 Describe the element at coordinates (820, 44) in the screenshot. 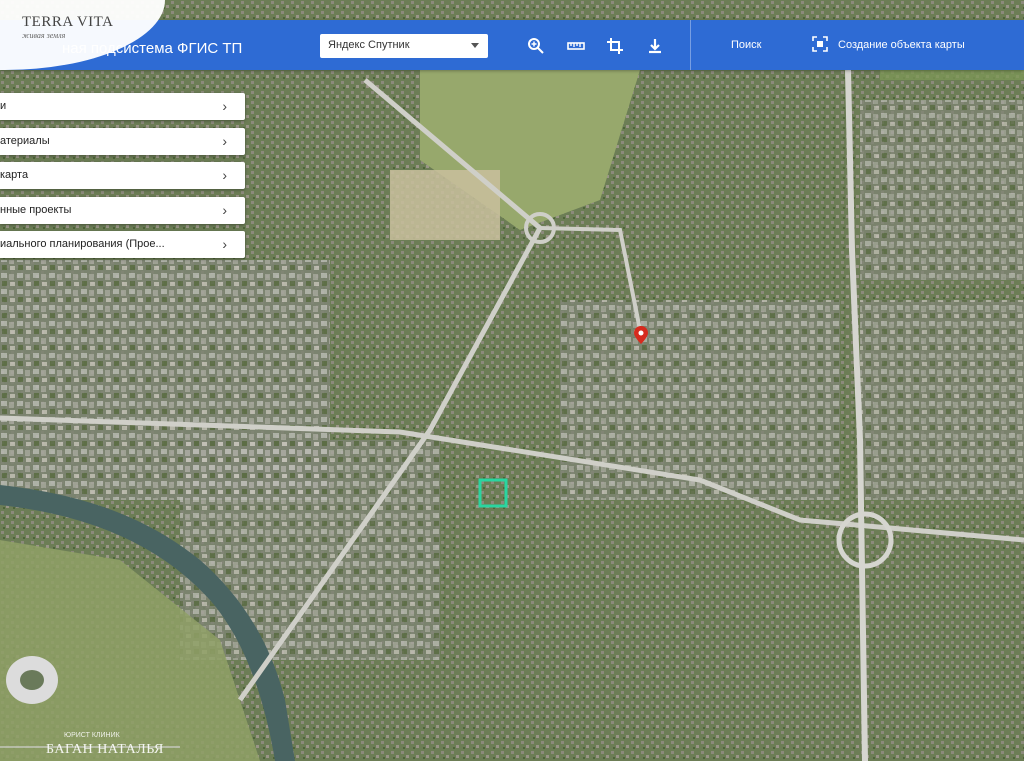

I see `target-icon` at that location.